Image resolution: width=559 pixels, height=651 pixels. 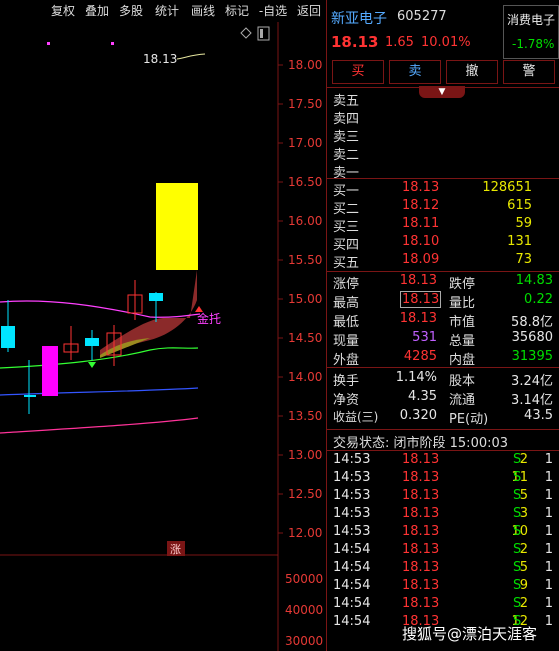 I want to click on panel-toggle-icon, so click(x=263, y=33).